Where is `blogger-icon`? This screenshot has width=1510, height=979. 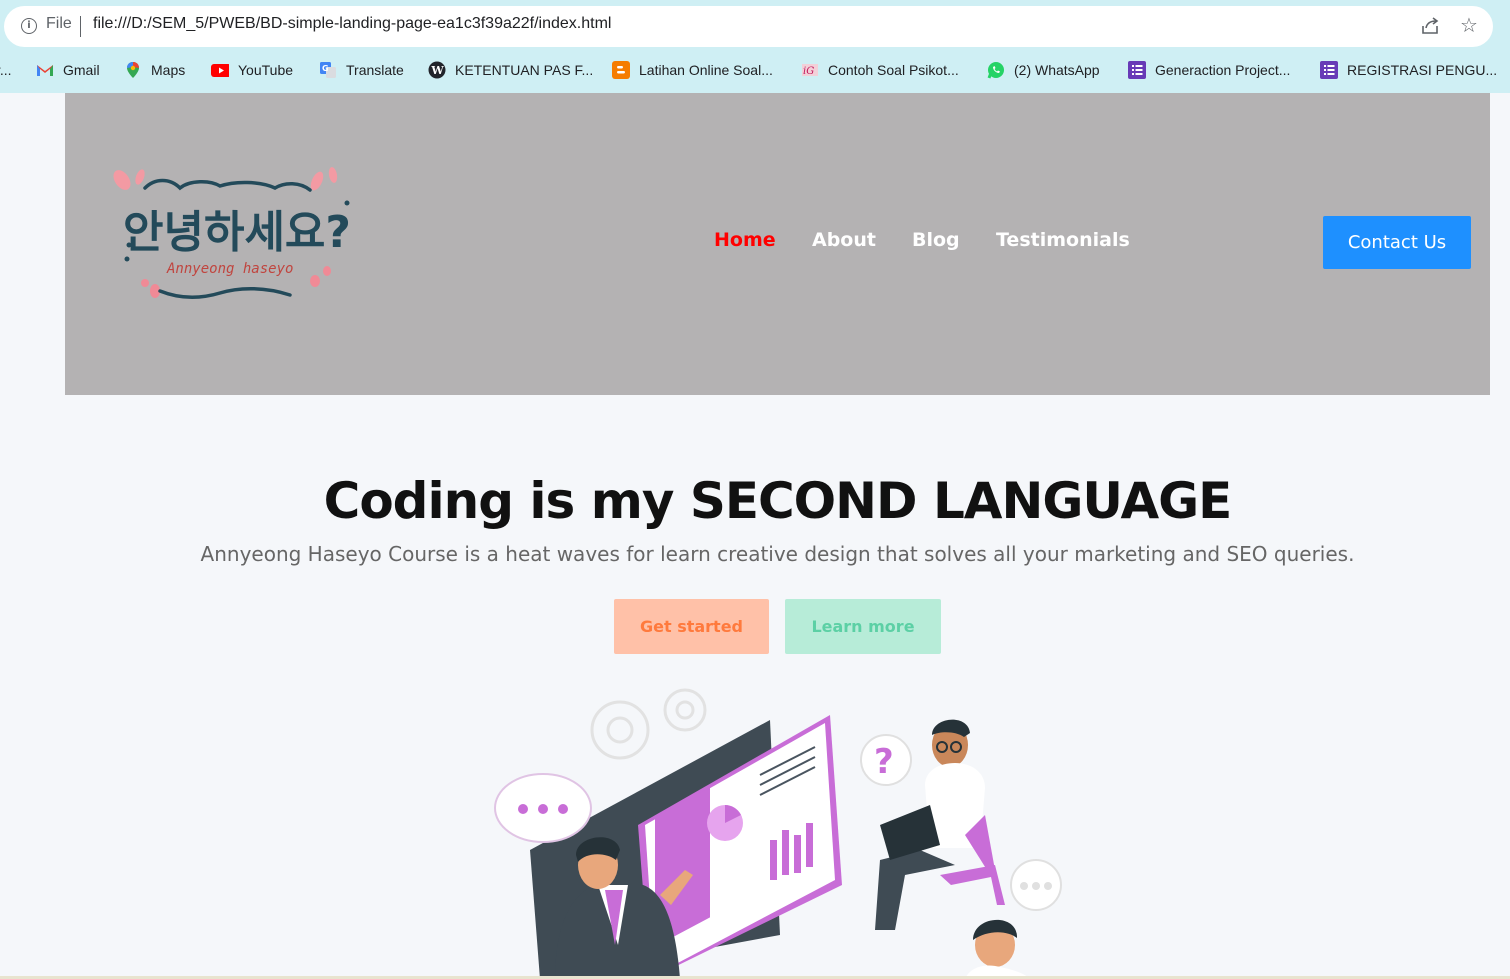 blogger-icon is located at coordinates (621, 70).